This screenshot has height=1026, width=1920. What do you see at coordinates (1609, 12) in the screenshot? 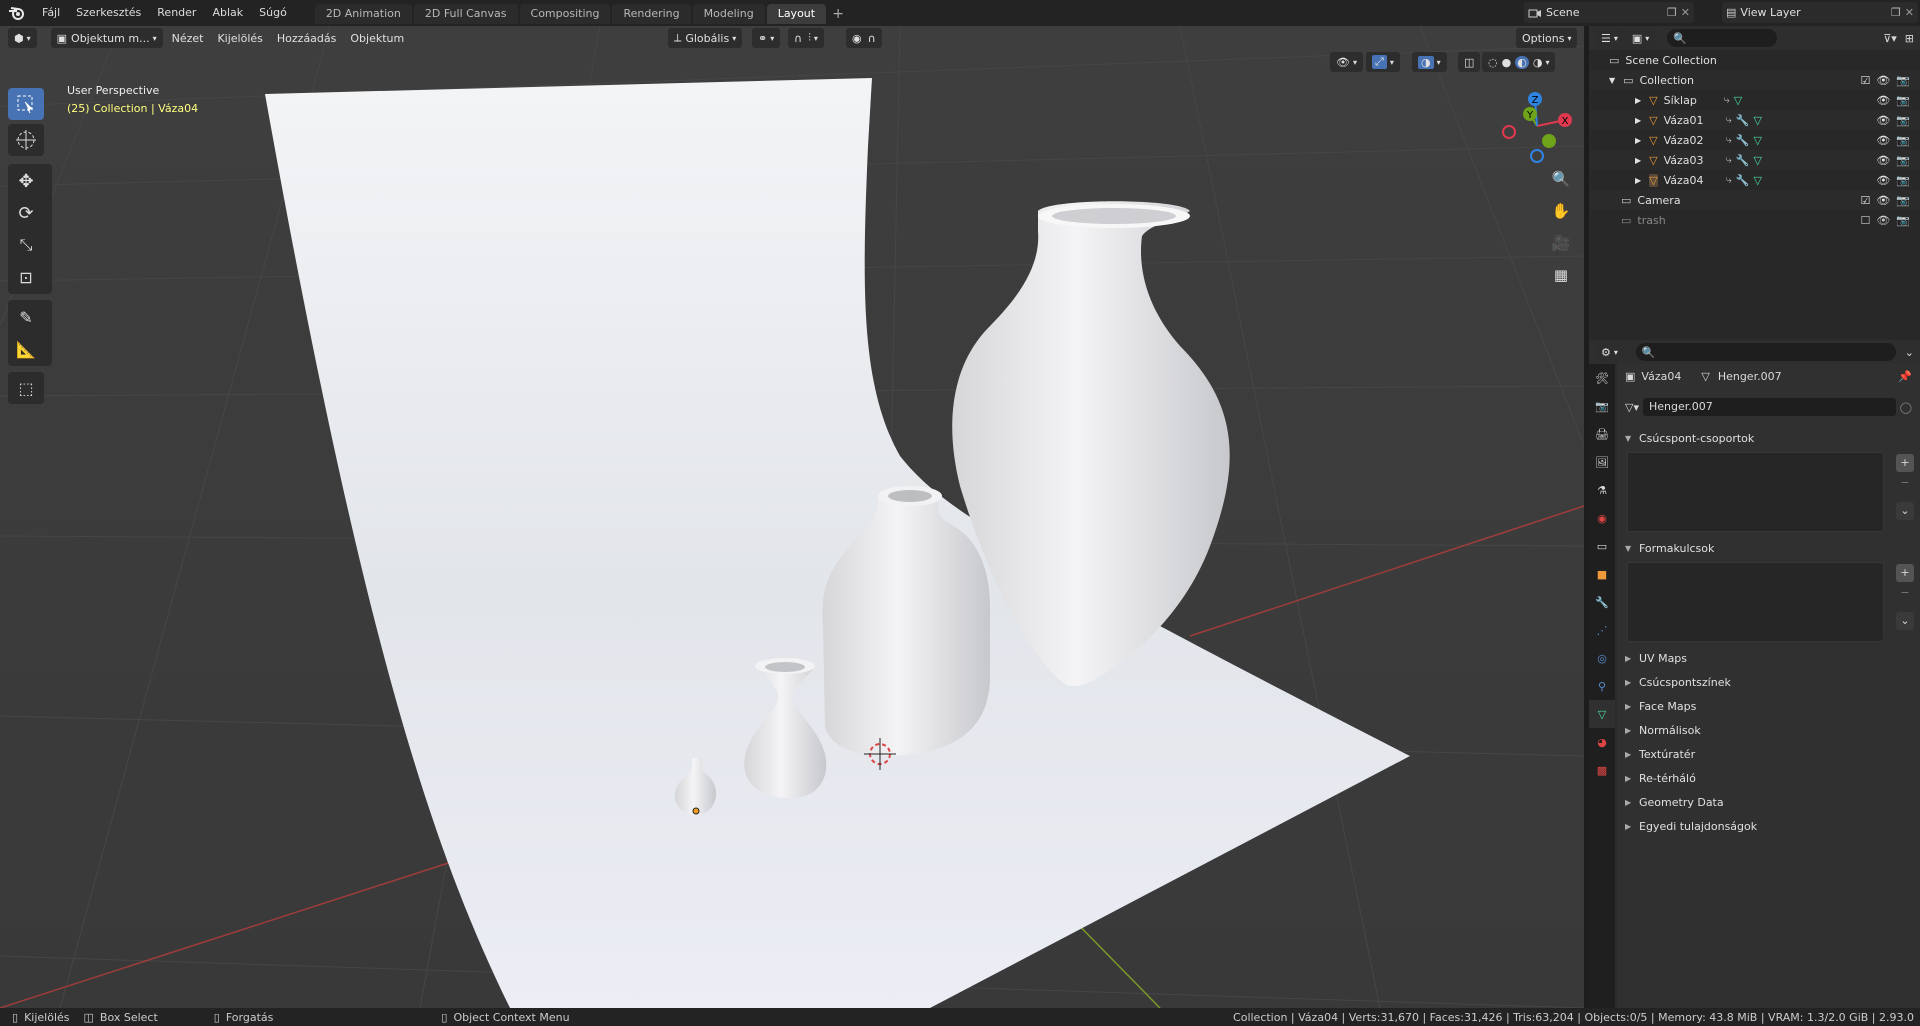
I see `scene-selector: Scene ❐ ✕` at bounding box center [1609, 12].